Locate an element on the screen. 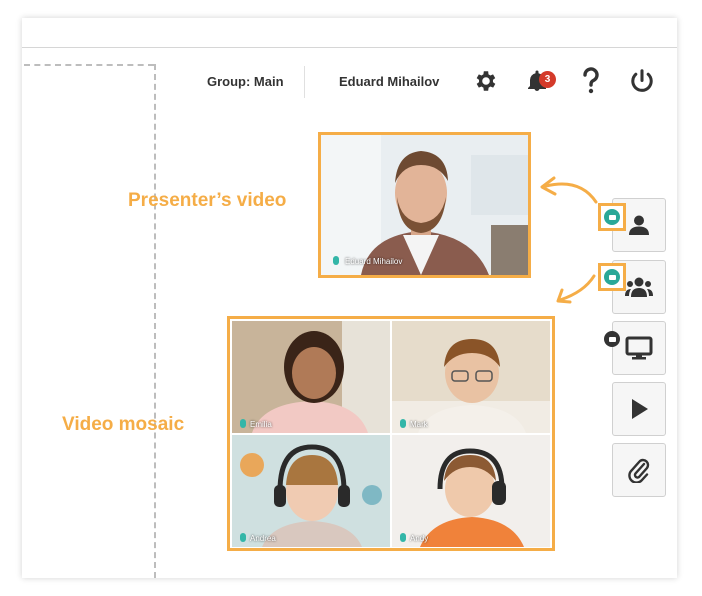  participant-name: Andrea is located at coordinates (263, 538).